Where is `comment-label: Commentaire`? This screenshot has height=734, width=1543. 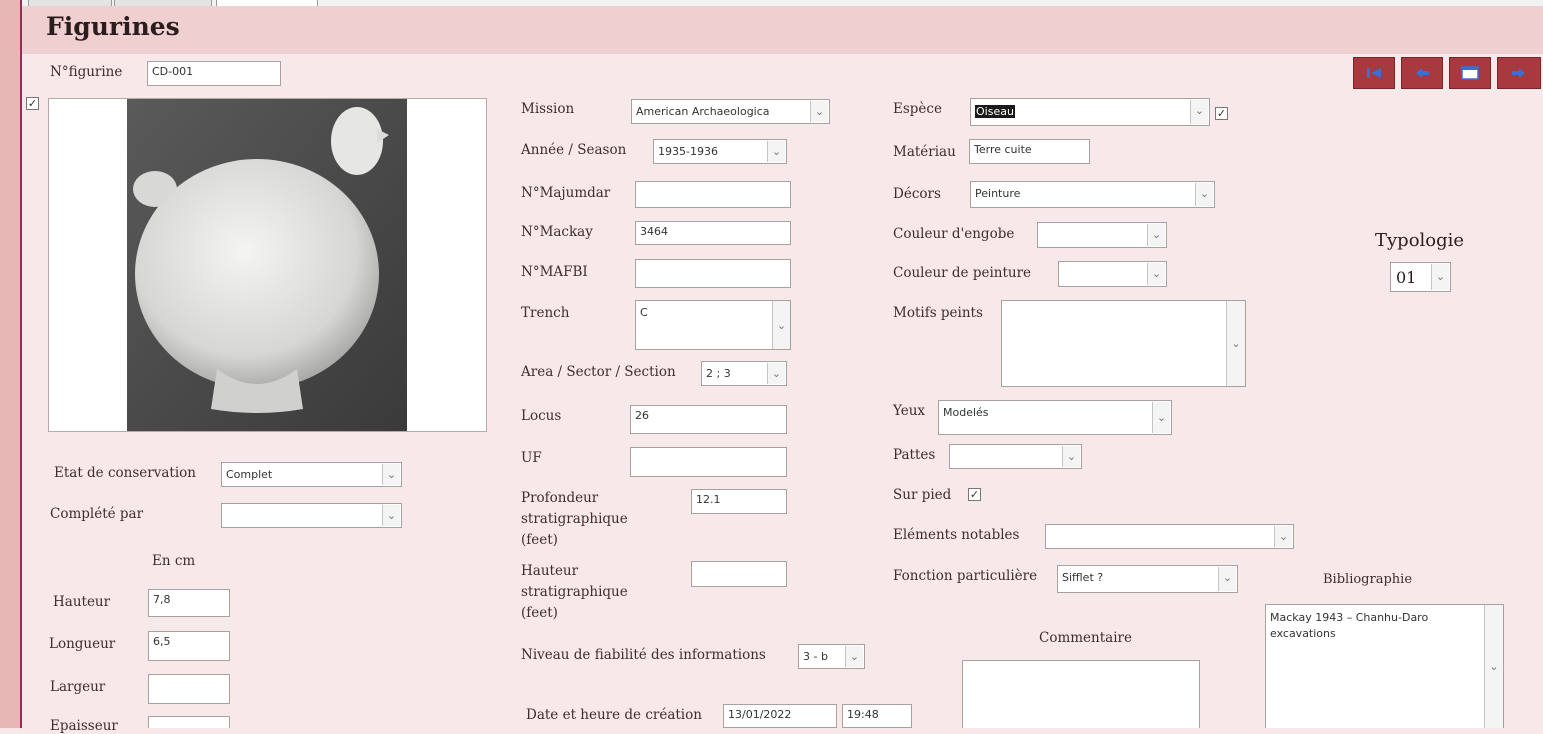 comment-label: Commentaire is located at coordinates (1085, 638).